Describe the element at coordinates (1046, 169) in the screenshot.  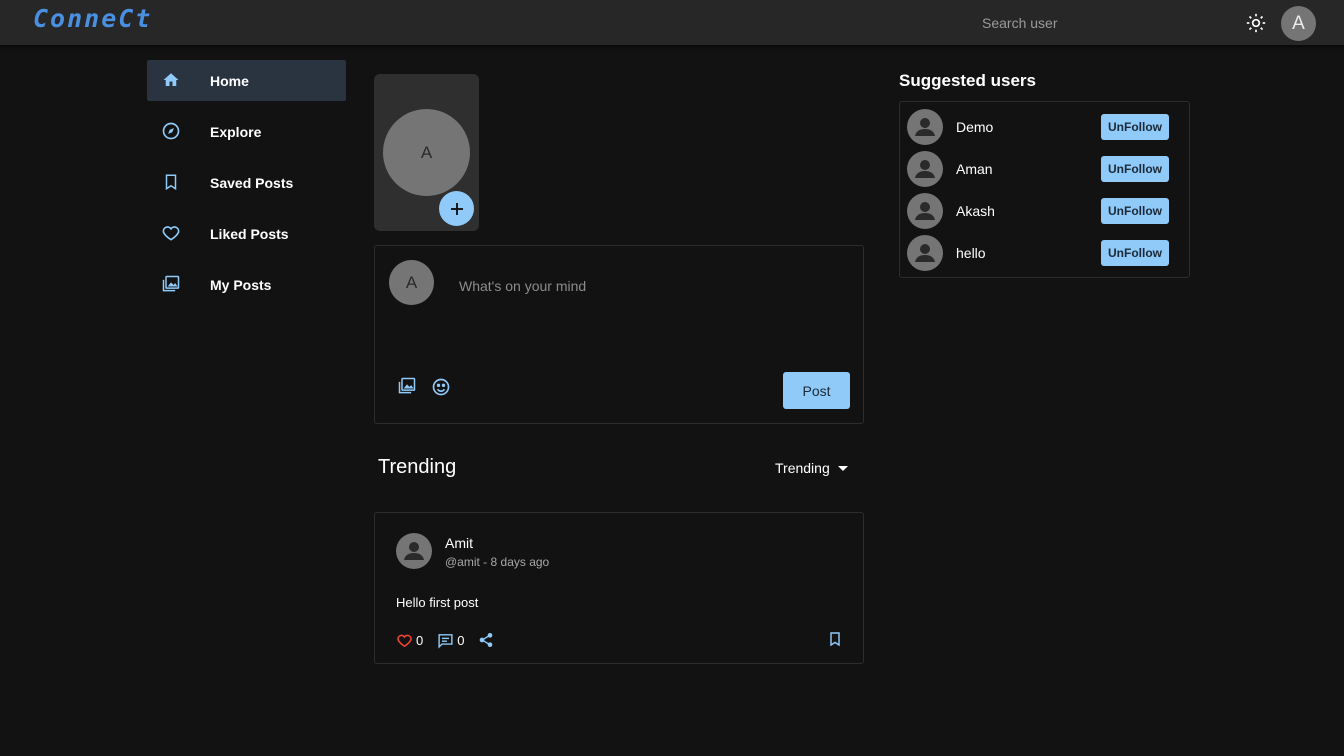
I see `list-item: Aman UnFollow` at that location.